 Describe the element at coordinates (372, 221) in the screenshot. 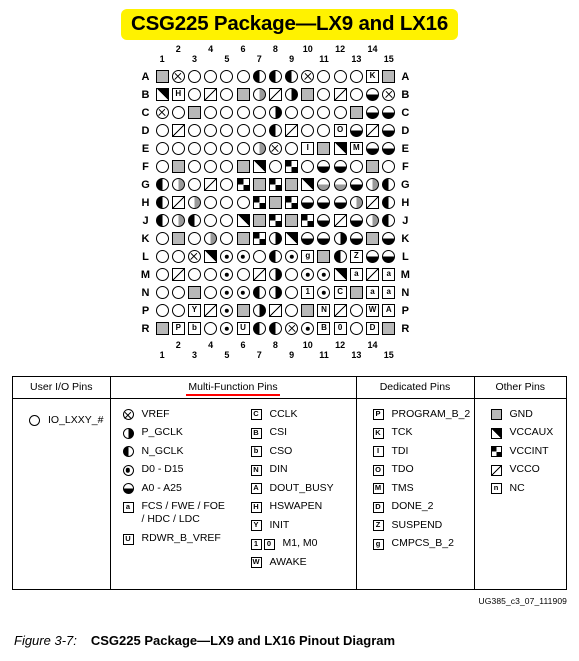

I see `pin-cell-J14` at that location.